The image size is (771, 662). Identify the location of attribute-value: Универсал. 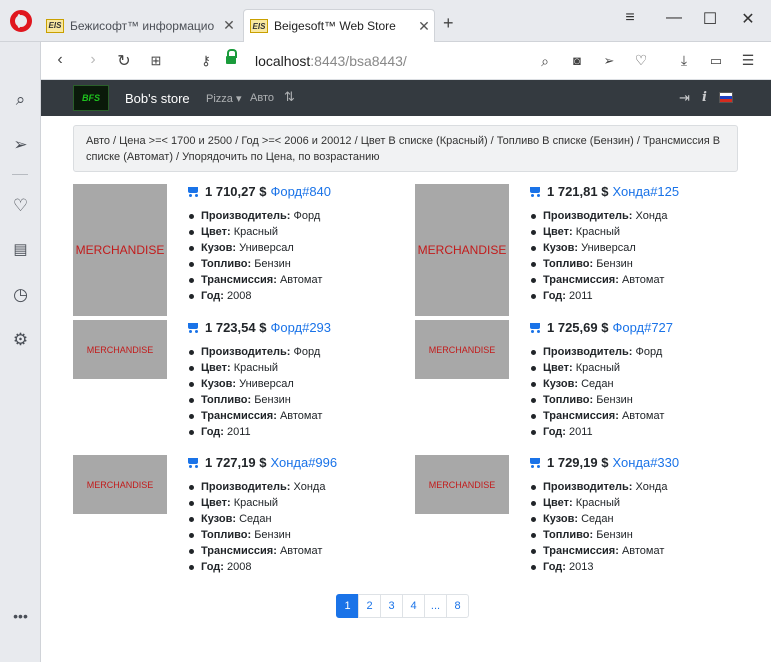
(266, 384).